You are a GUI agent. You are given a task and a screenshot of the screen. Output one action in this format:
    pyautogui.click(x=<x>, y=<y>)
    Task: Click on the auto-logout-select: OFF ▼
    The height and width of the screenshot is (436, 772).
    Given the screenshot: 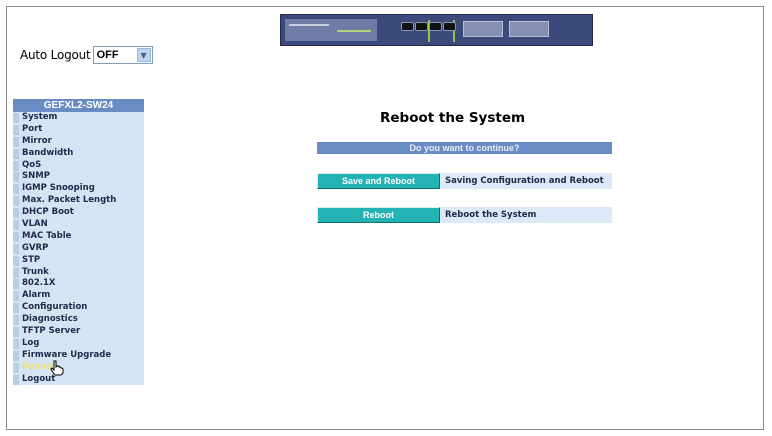 What is the action you would take?
    pyautogui.click(x=122, y=55)
    